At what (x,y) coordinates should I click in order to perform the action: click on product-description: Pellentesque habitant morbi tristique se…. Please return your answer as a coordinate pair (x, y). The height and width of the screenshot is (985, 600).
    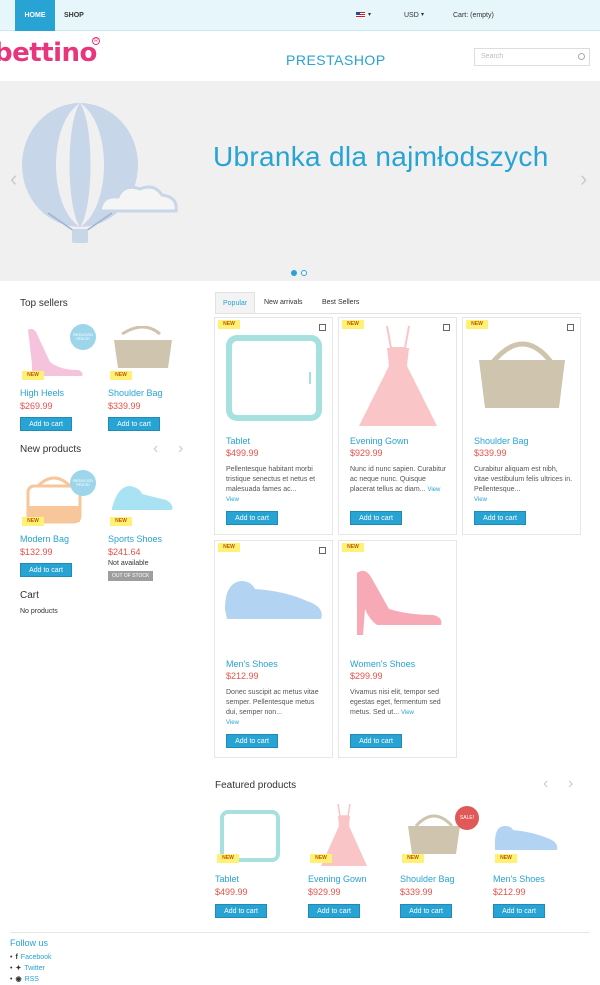
    Looking at the image, I should click on (276, 485).